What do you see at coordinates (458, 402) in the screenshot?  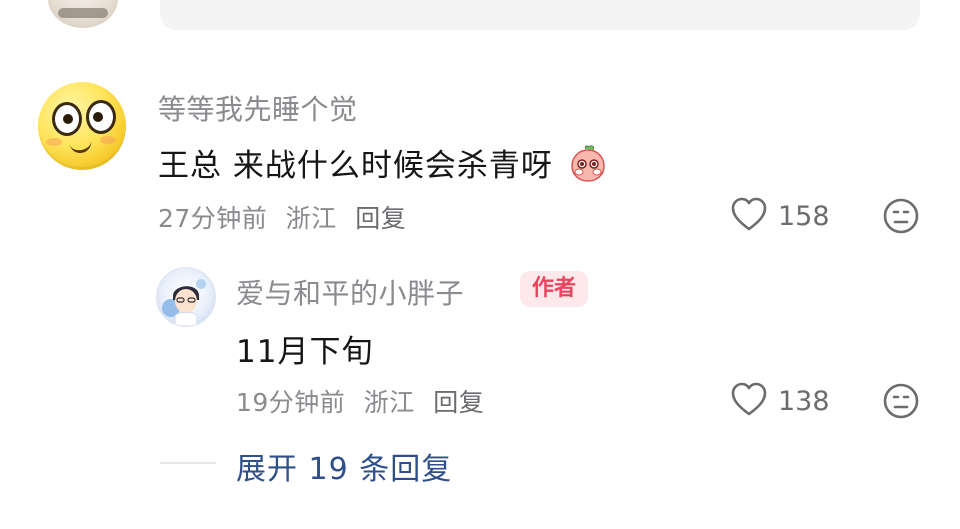 I see `reply-reply-button: 回复` at bounding box center [458, 402].